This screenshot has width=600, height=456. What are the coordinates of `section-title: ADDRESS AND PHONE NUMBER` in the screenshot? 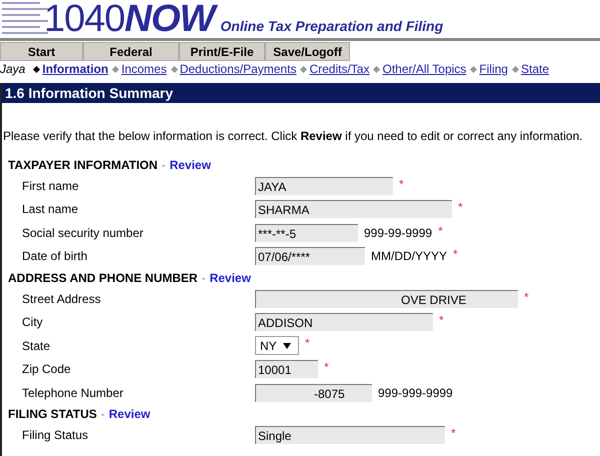 It's located at (103, 277).